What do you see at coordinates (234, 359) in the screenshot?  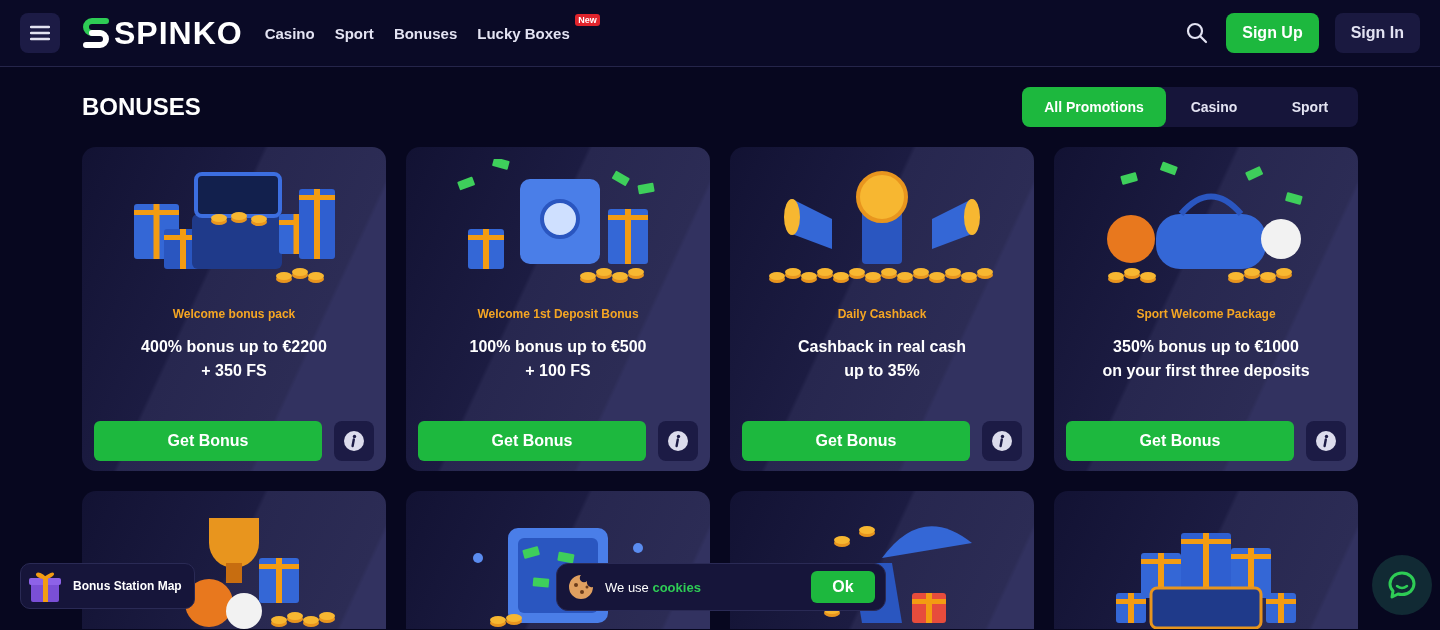 I see `bonus-headline: 400% bonus up to €2200 + 350 FS` at bounding box center [234, 359].